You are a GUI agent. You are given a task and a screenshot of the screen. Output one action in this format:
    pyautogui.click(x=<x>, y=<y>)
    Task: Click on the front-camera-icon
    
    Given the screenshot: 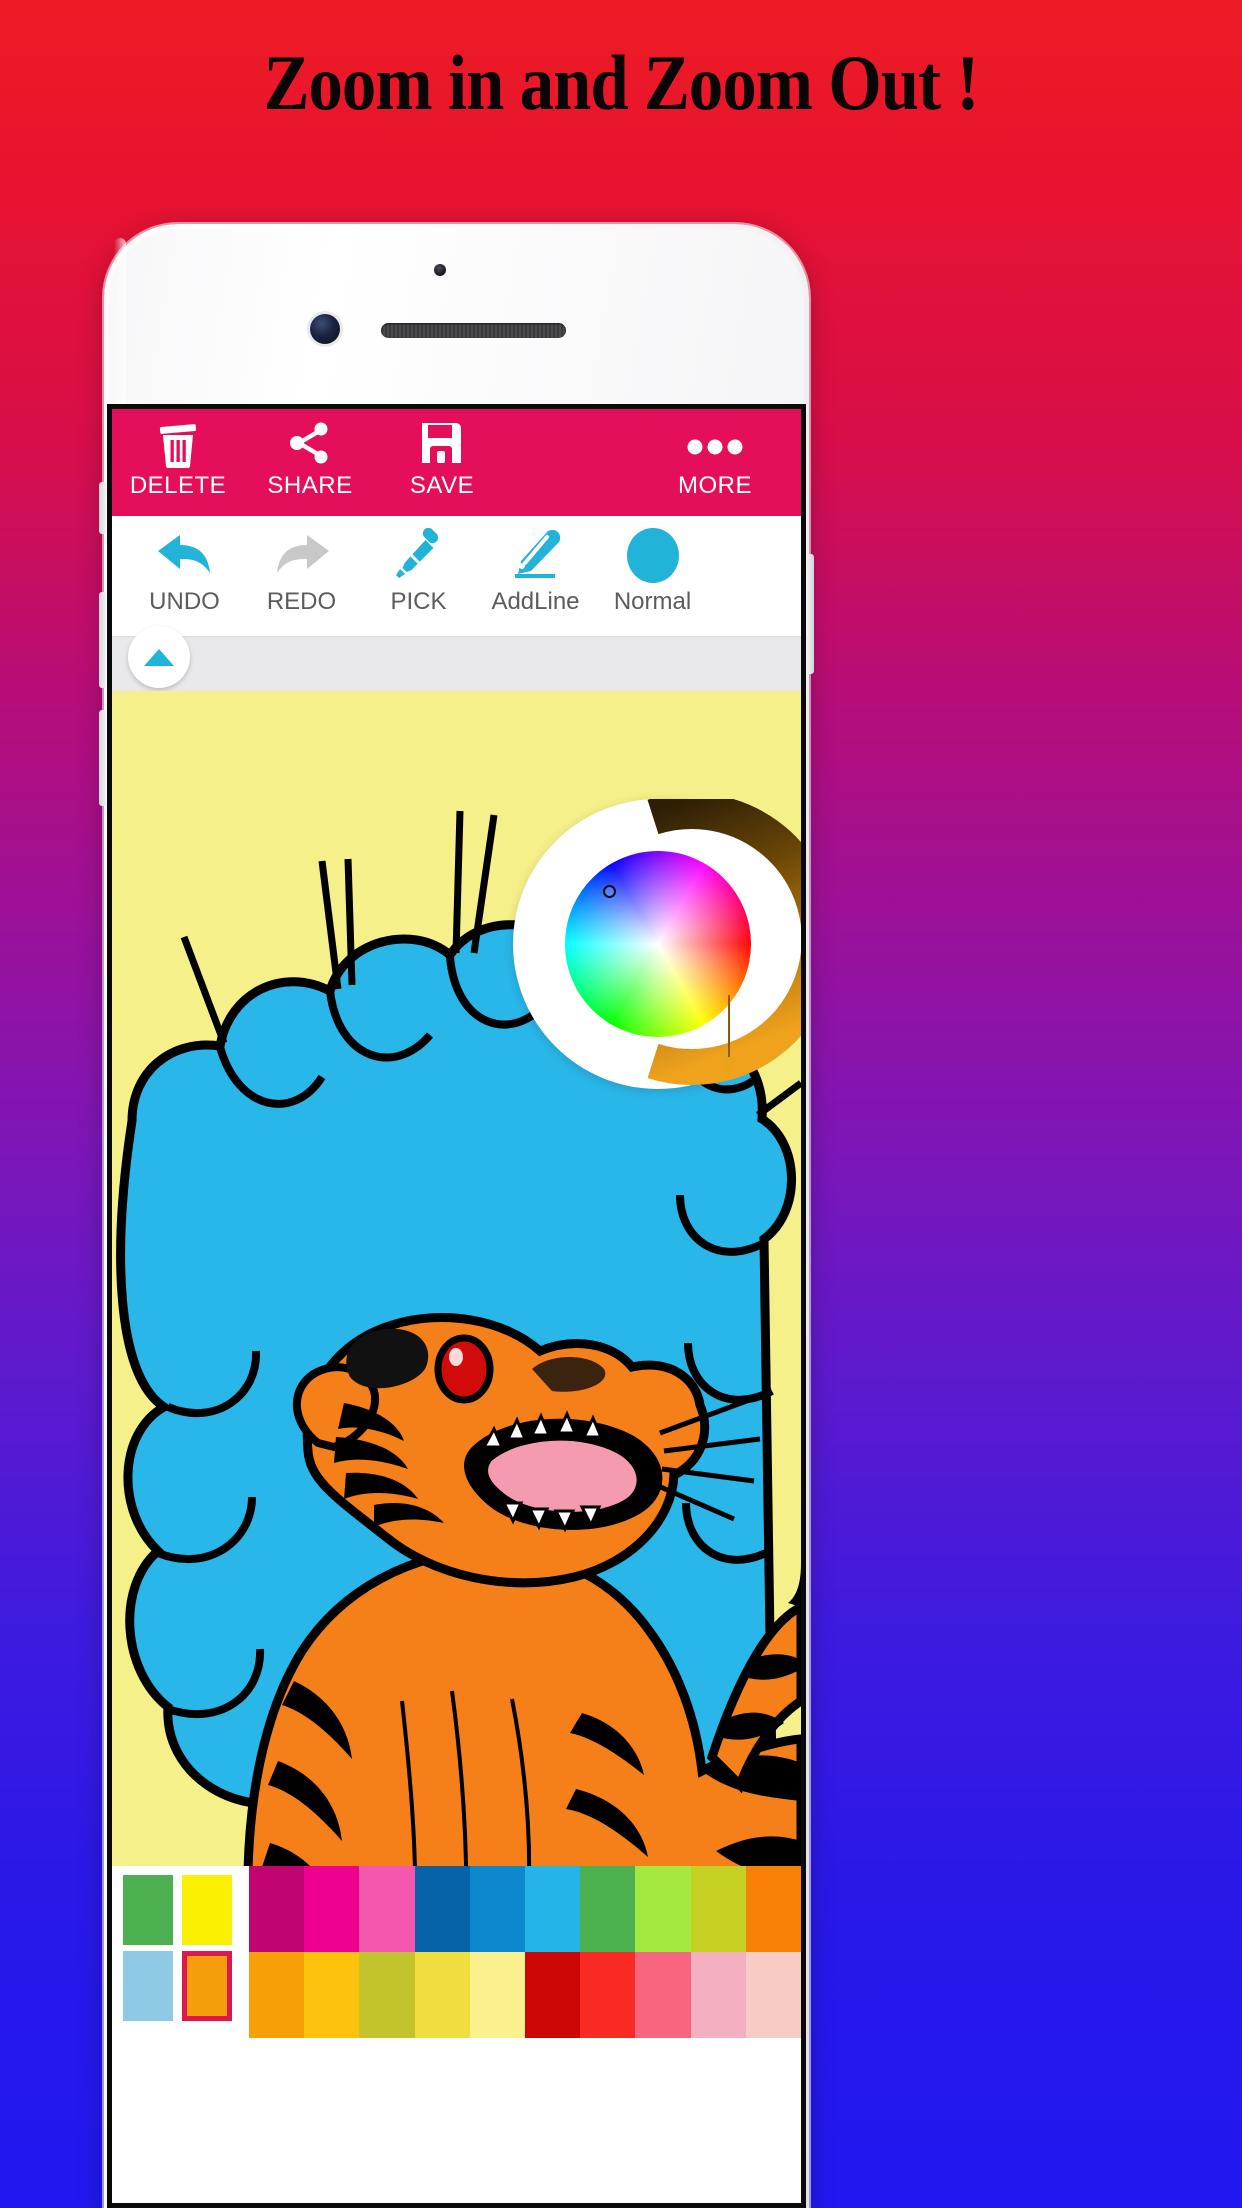 What is the action you would take?
    pyautogui.click(x=325, y=329)
    